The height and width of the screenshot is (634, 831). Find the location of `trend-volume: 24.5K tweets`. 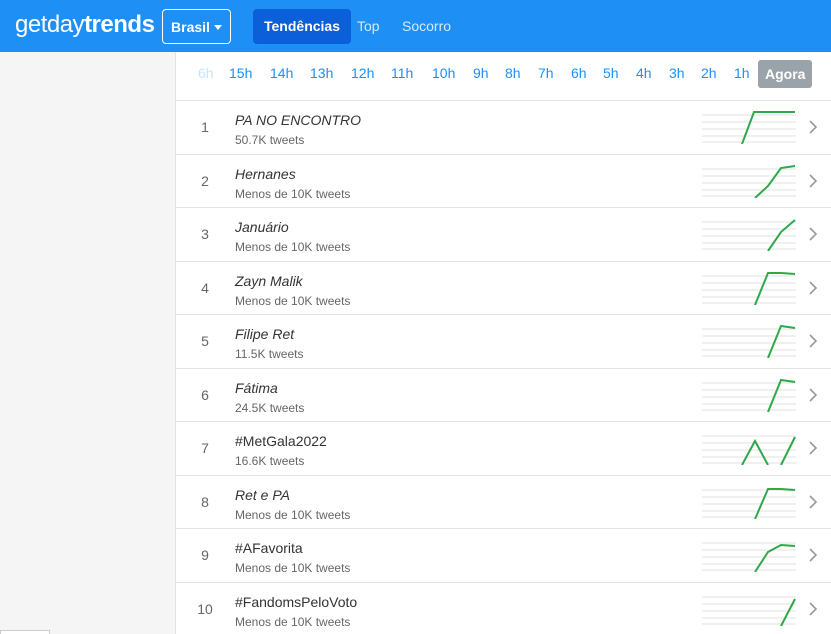

trend-volume: 24.5K tweets is located at coordinates (270, 407).